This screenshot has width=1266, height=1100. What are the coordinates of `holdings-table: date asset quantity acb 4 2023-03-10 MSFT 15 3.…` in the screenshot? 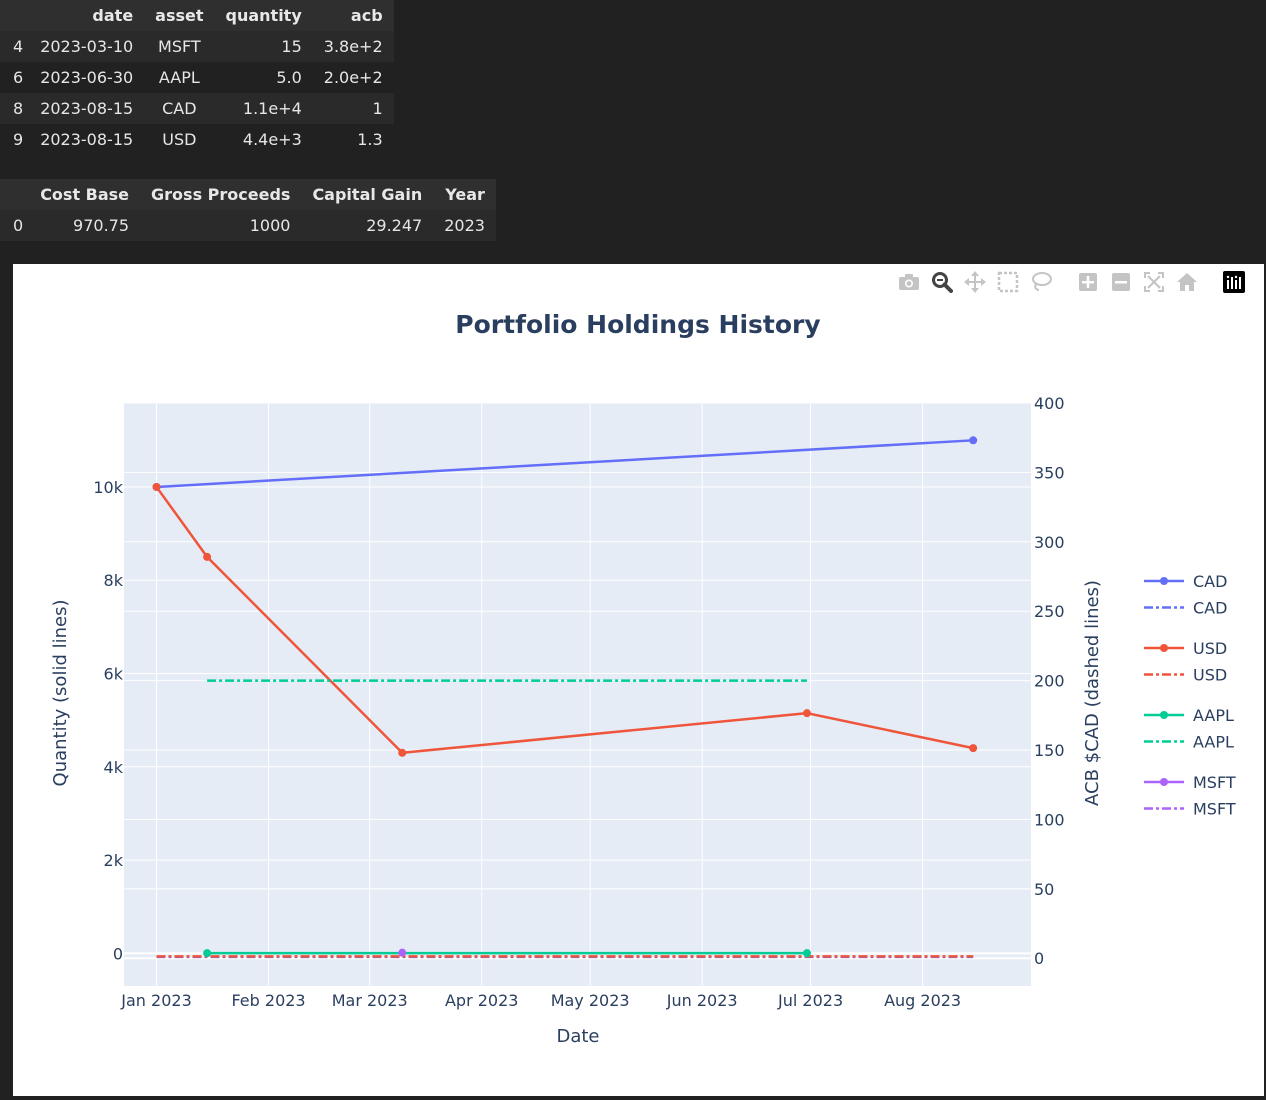 It's located at (197, 77).